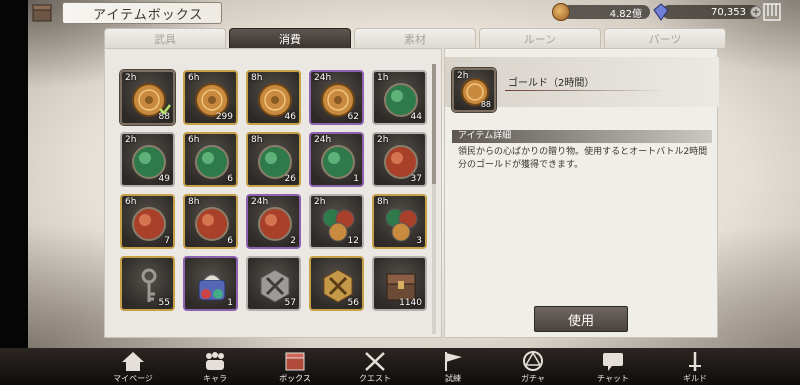 Image resolution: width=800 pixels, height=385 pixels. Describe the element at coordinates (165, 38) in the screenshot. I see `tab-weapons: 武具` at that location.